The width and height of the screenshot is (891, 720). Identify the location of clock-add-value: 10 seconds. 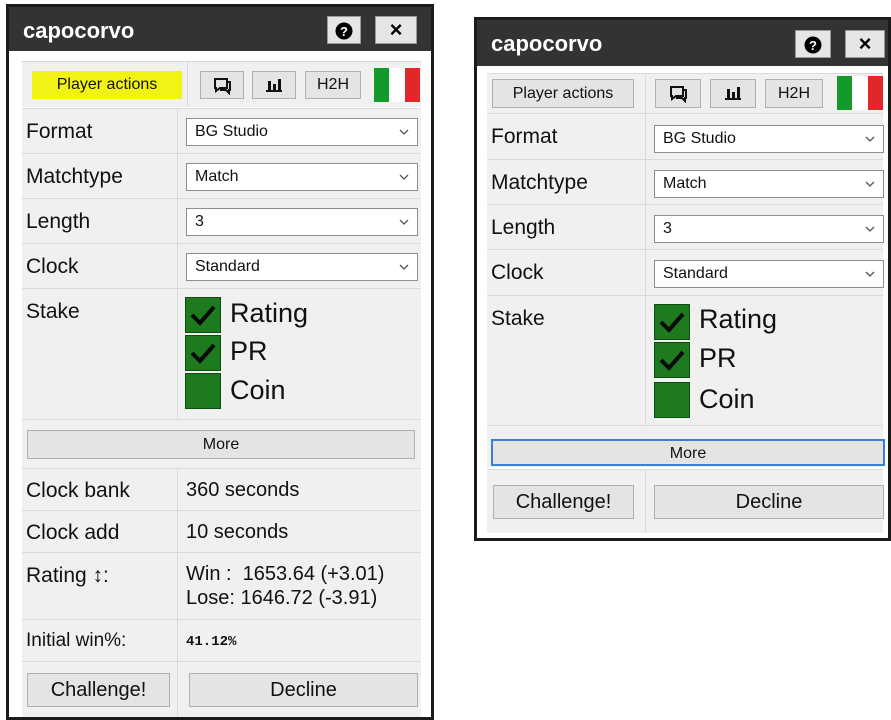
(237, 532).